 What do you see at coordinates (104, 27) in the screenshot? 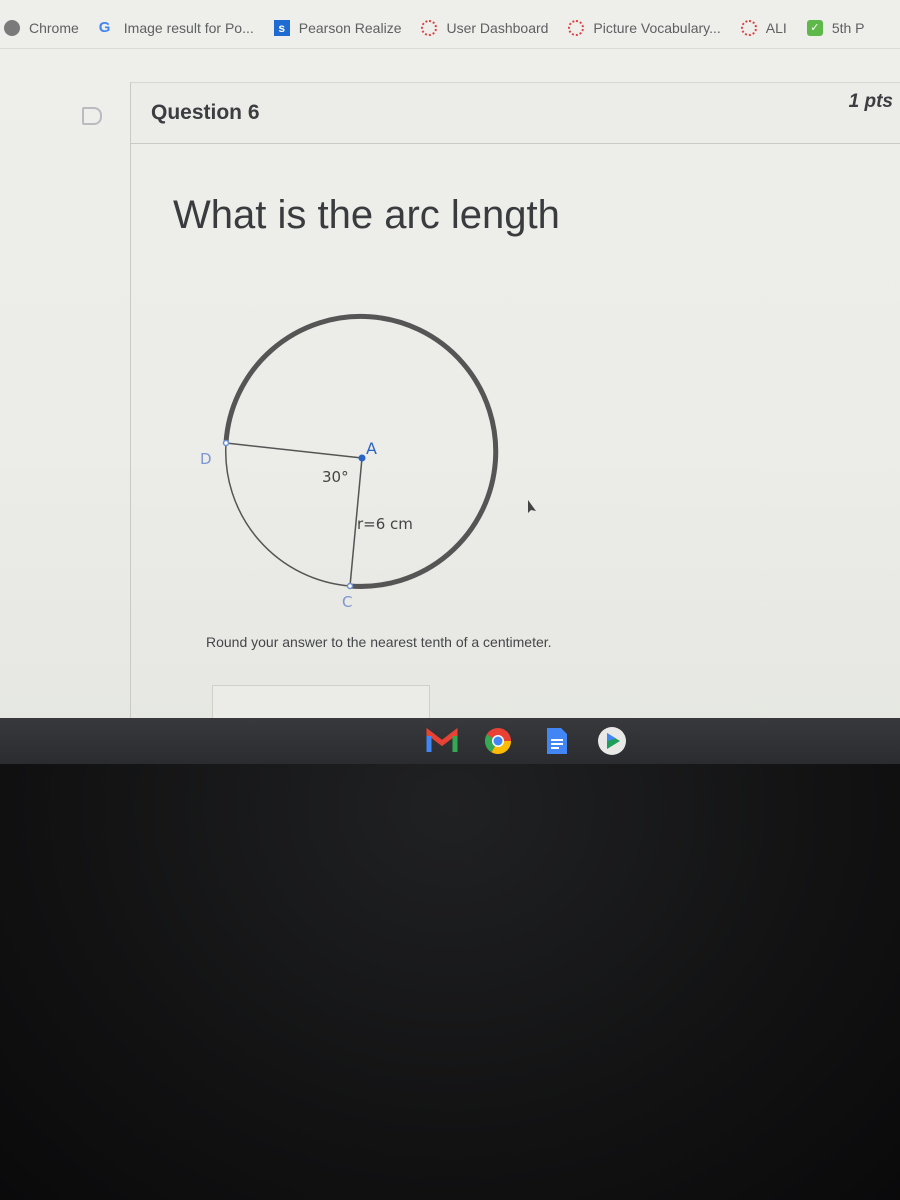
I see `google-icon: G` at bounding box center [104, 27].